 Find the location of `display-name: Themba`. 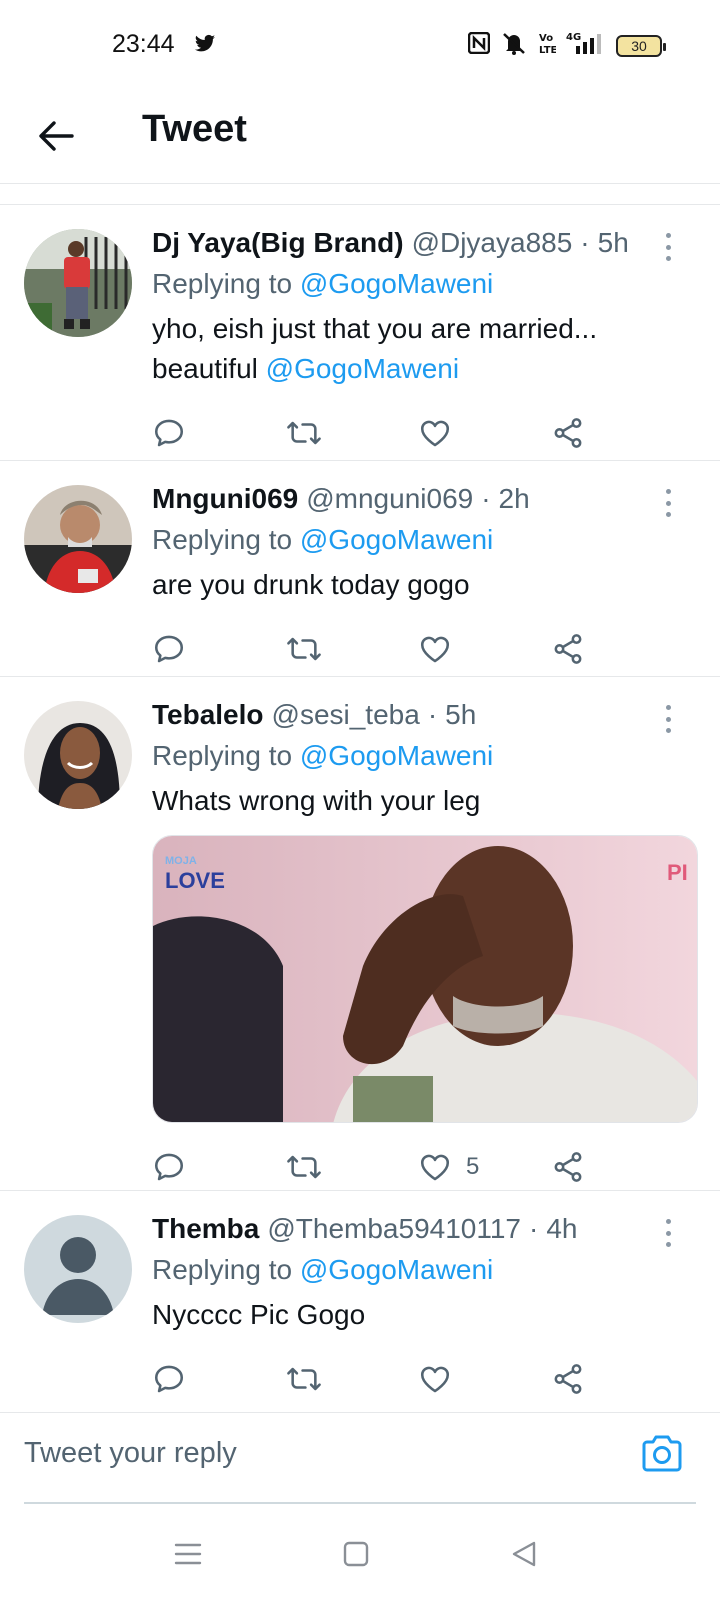

display-name: Themba is located at coordinates (205, 1229).